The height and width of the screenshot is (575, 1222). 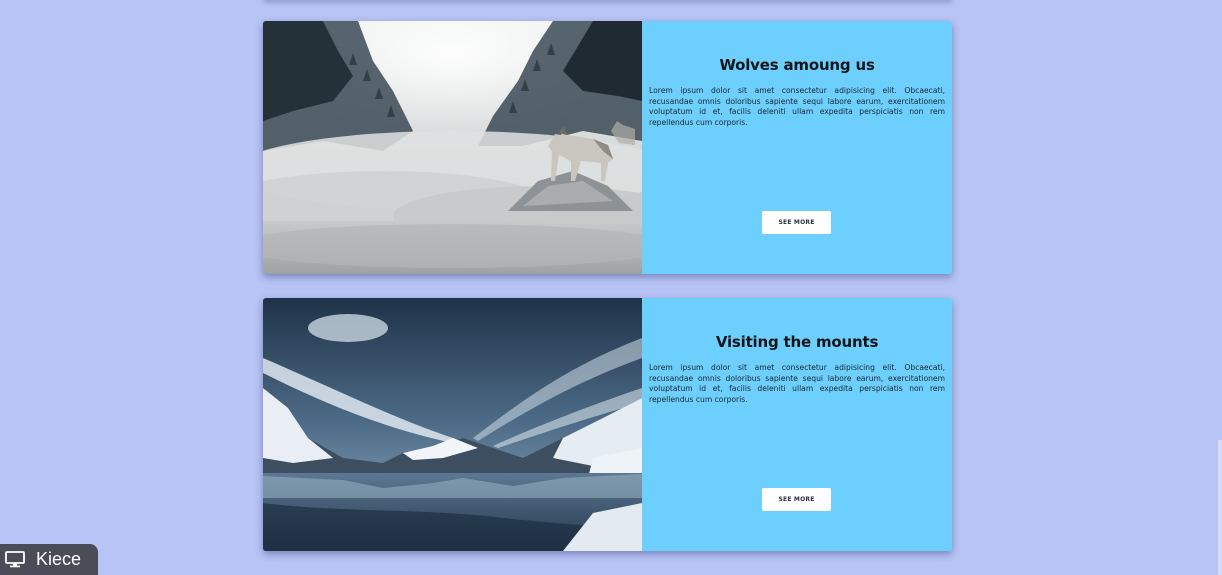 I want to click on mountain-lake-image, so click(x=452, y=424).